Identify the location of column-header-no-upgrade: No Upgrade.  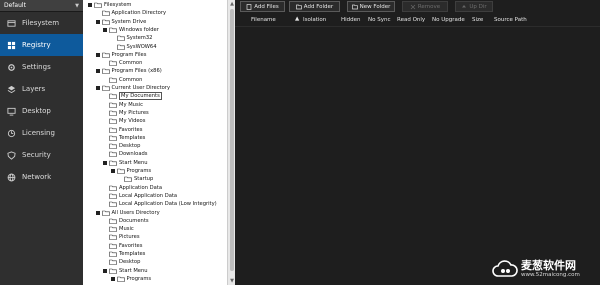
(448, 20).